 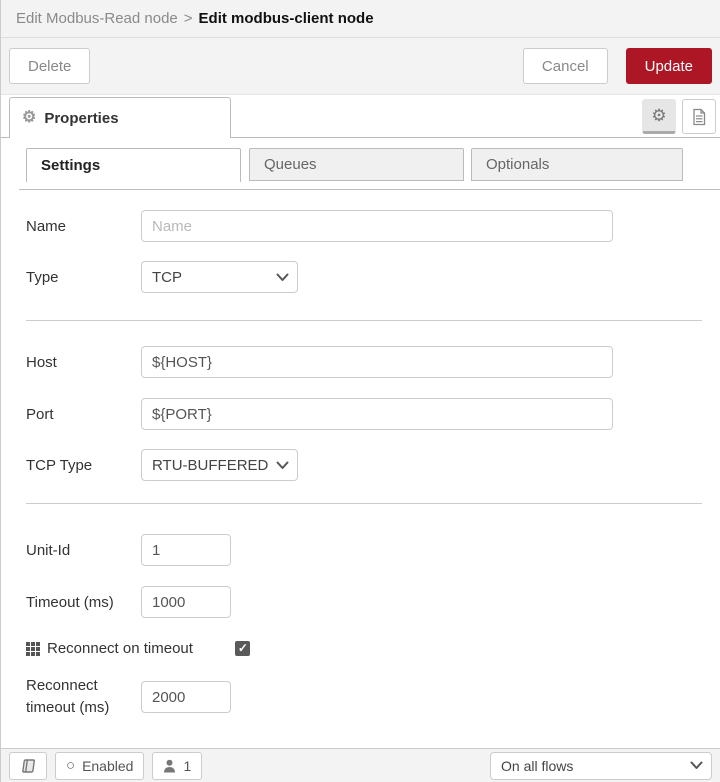 I want to click on reconnect-timeout-label-line1: Reconnect, so click(x=62, y=685).